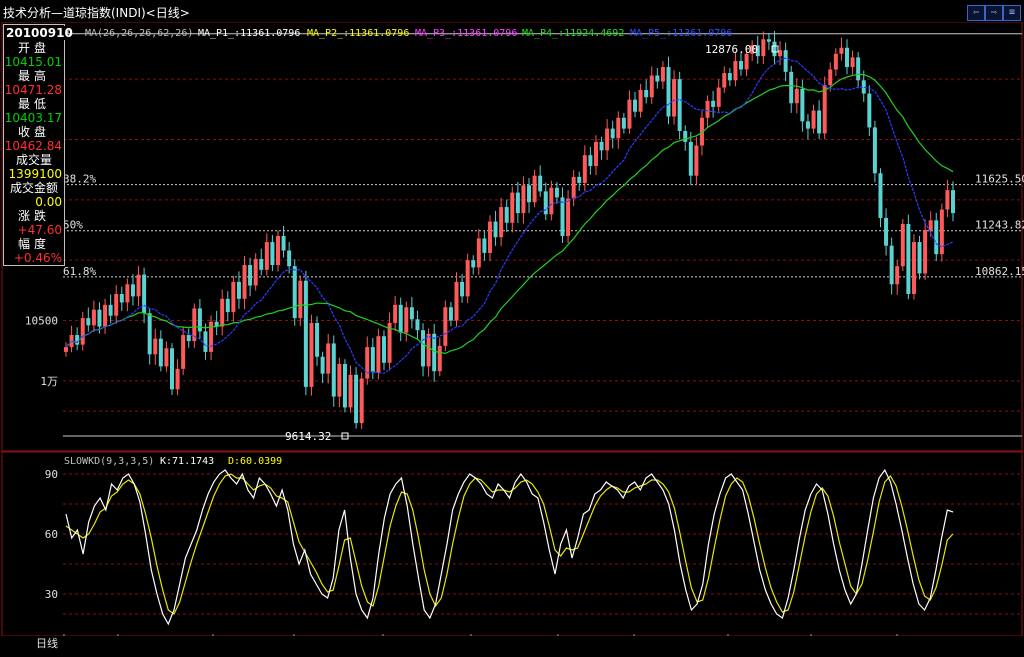  What do you see at coordinates (994, 13) in the screenshot?
I see `next-arrow-icon: ⇨` at bounding box center [994, 13].